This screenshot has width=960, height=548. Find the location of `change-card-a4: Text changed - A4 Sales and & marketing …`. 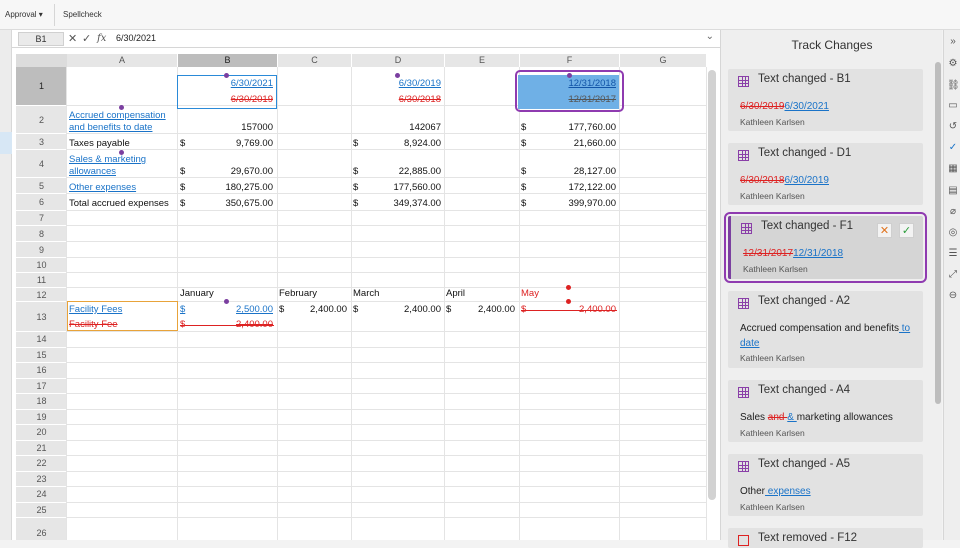

change-card-a4: Text changed - A4 Sales and & marketing … is located at coordinates (825, 411).